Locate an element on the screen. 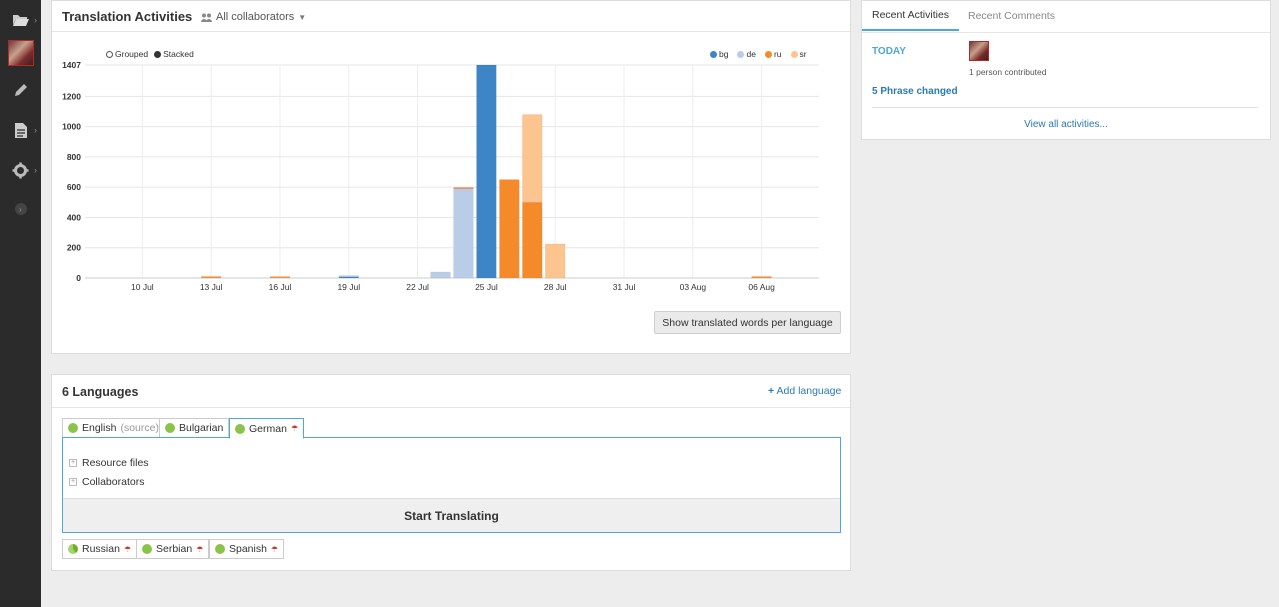  tab-serbian: Serbian ☂ is located at coordinates (173, 549).